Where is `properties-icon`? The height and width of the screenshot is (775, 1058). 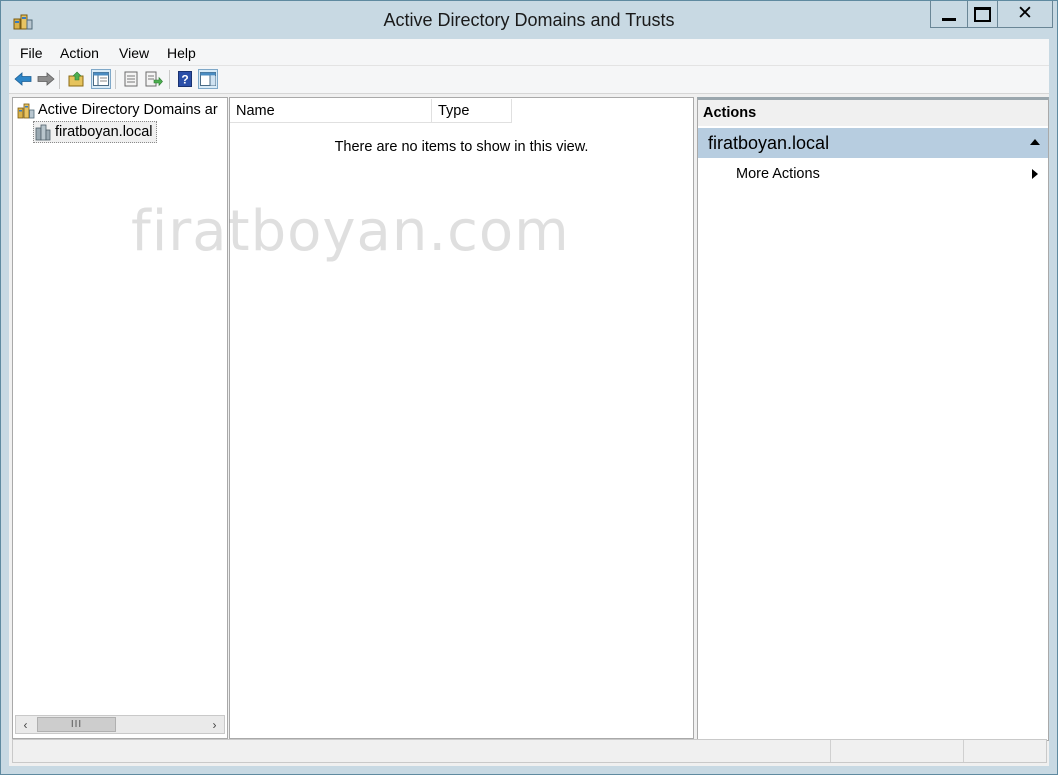 properties-icon is located at coordinates (131, 79).